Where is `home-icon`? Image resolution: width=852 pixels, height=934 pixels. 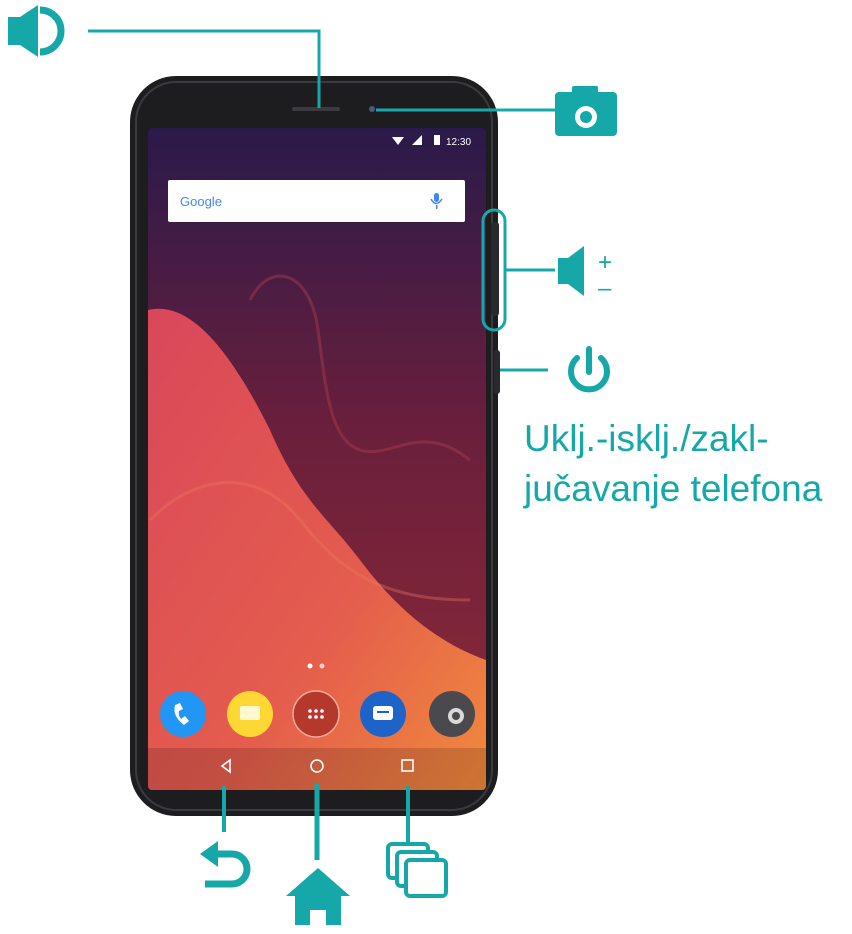
home-icon is located at coordinates (318, 896).